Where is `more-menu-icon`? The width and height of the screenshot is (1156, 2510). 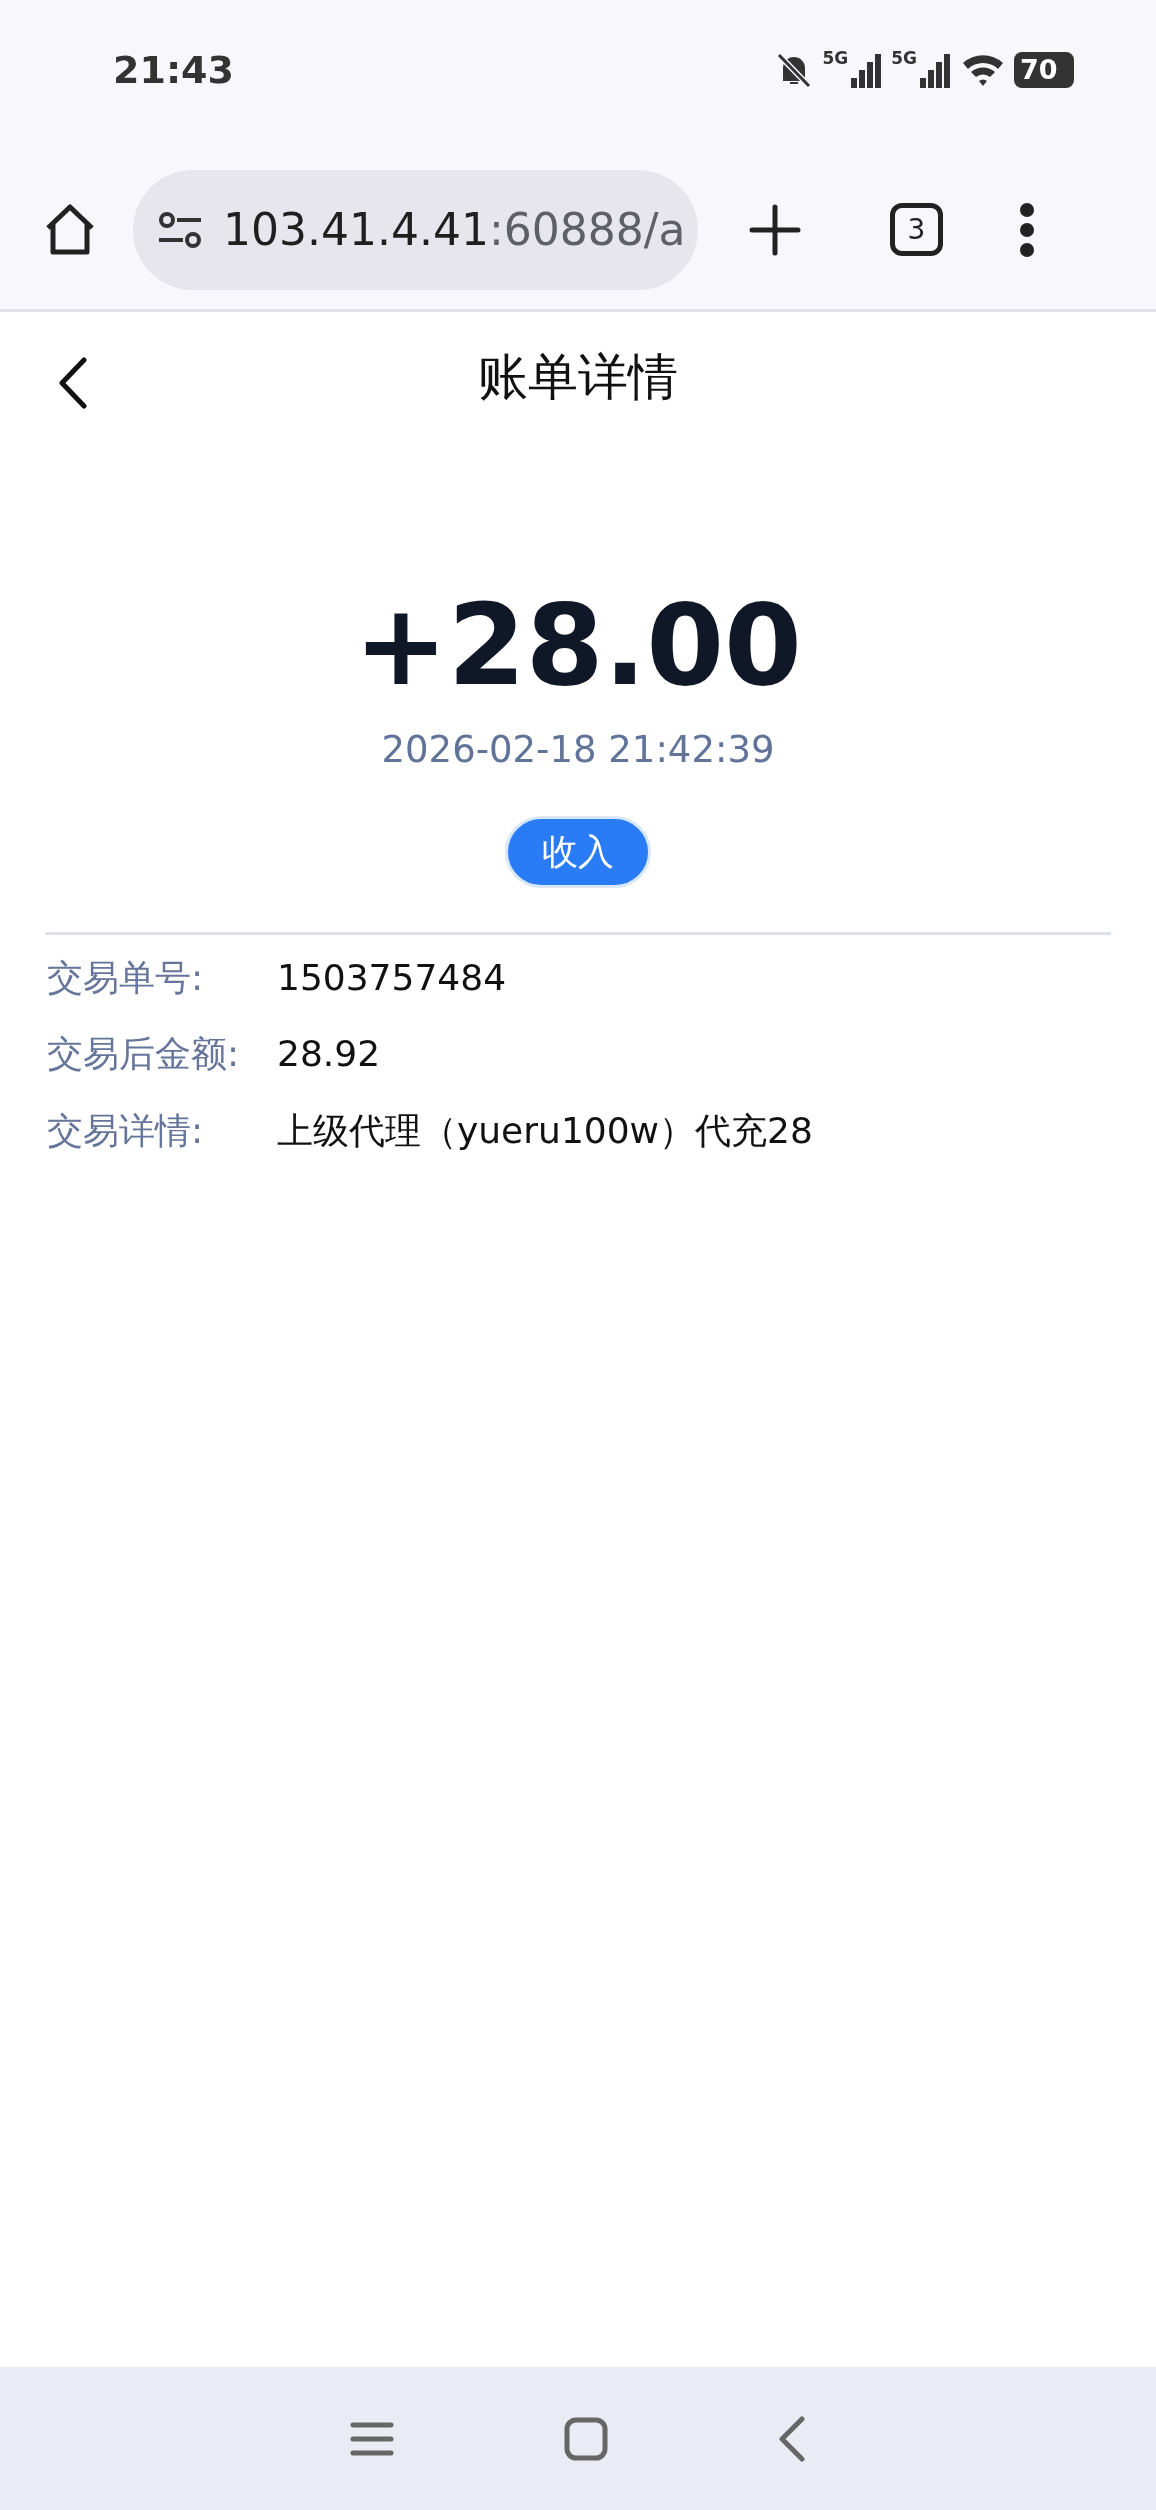
more-menu-icon is located at coordinates (1027, 229).